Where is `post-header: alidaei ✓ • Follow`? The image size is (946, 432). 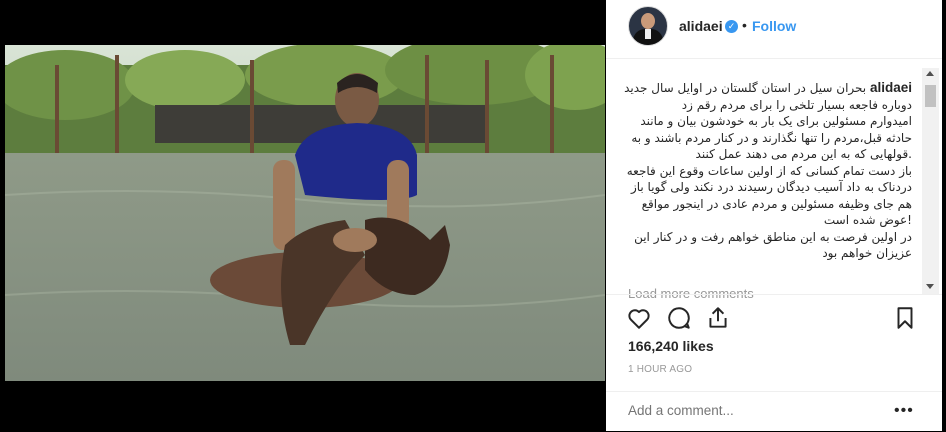
post-header: alidaei ✓ • Follow is located at coordinates (774, 29).